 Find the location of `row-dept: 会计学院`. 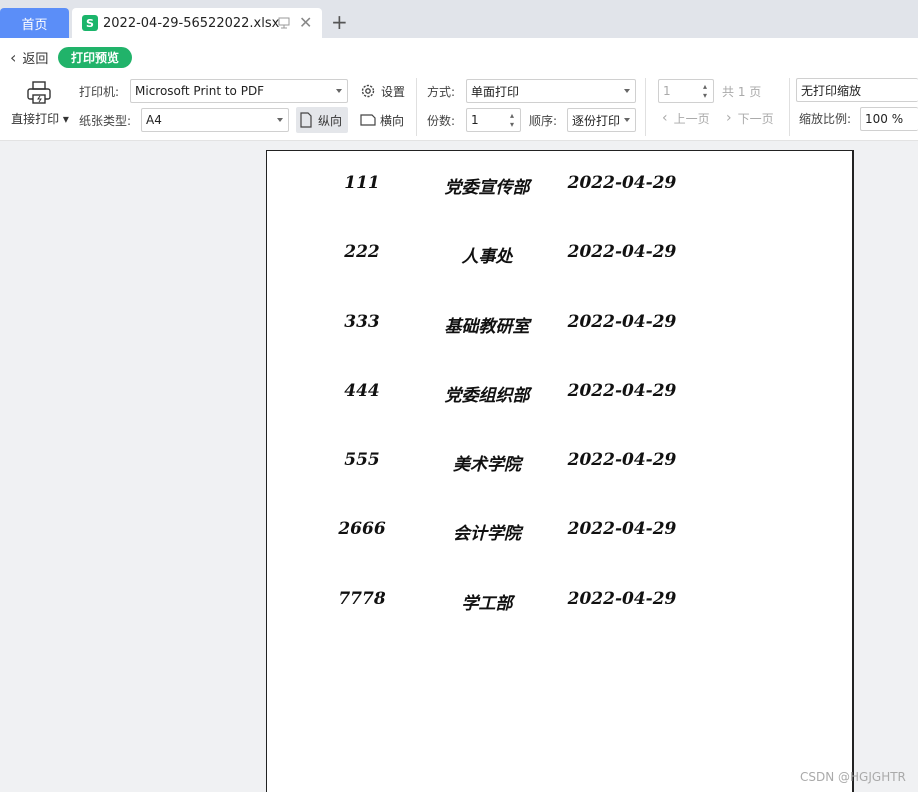

row-dept: 会计学院 is located at coordinates (487, 534).